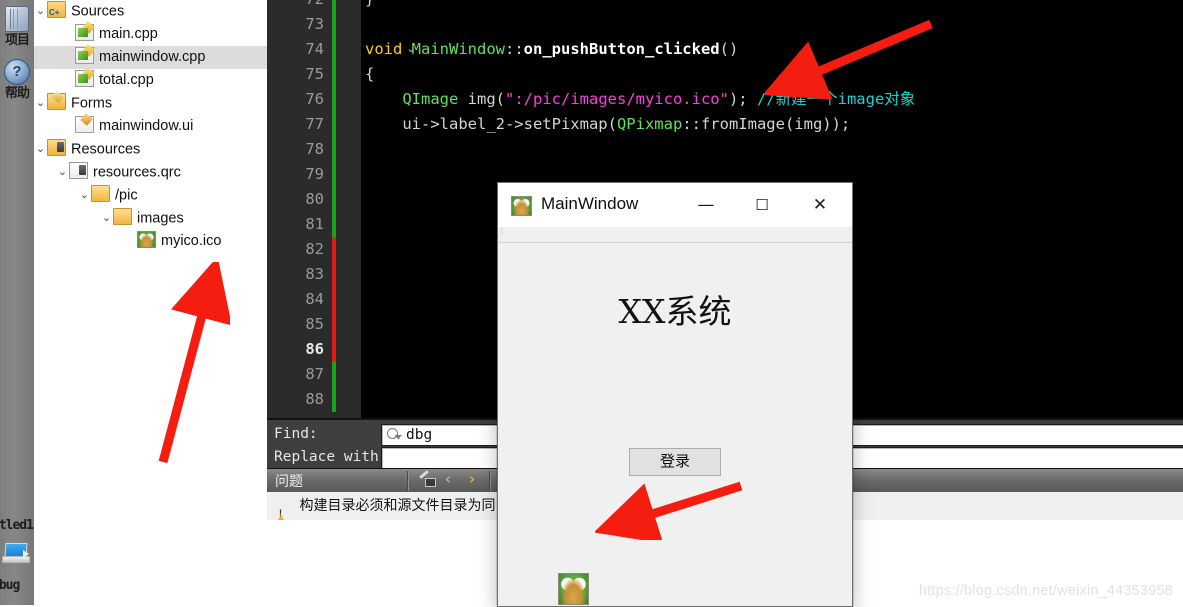  Describe the element at coordinates (448, 479) in the screenshot. I see `prev-chevron-icon: ‹` at that location.